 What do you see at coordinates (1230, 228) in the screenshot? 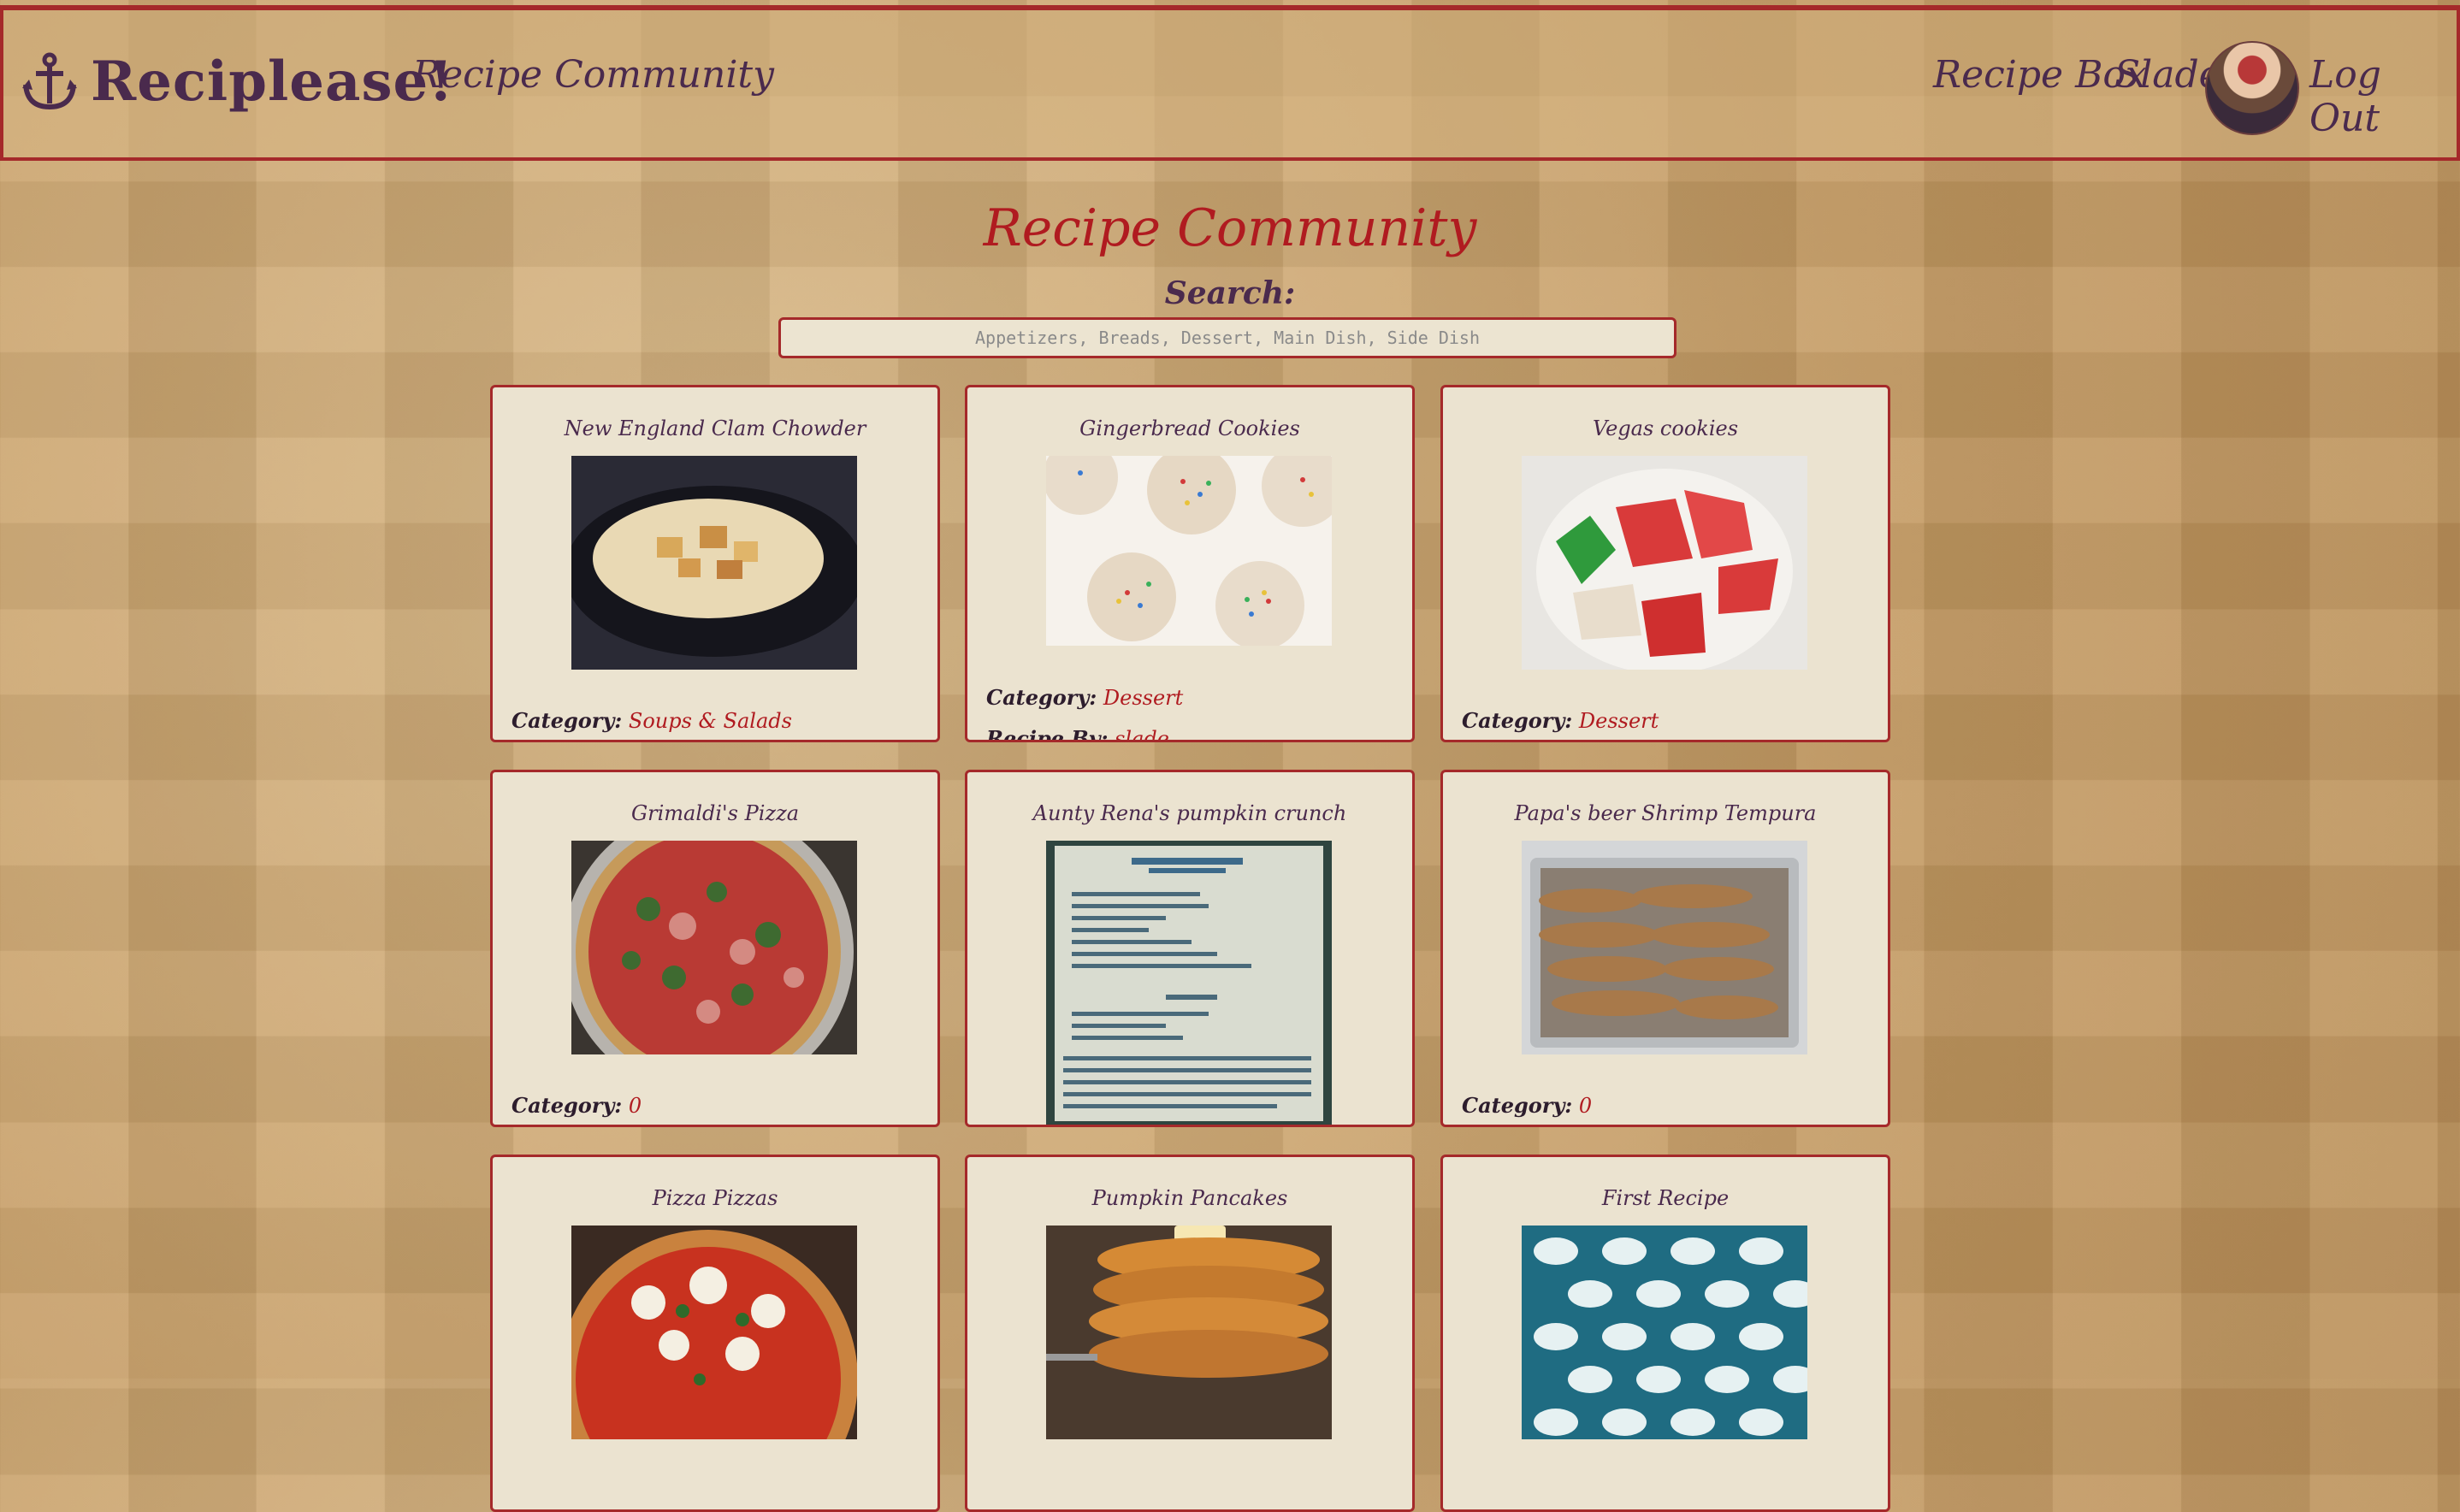
I see `page-title: Recipe Community` at bounding box center [1230, 228].